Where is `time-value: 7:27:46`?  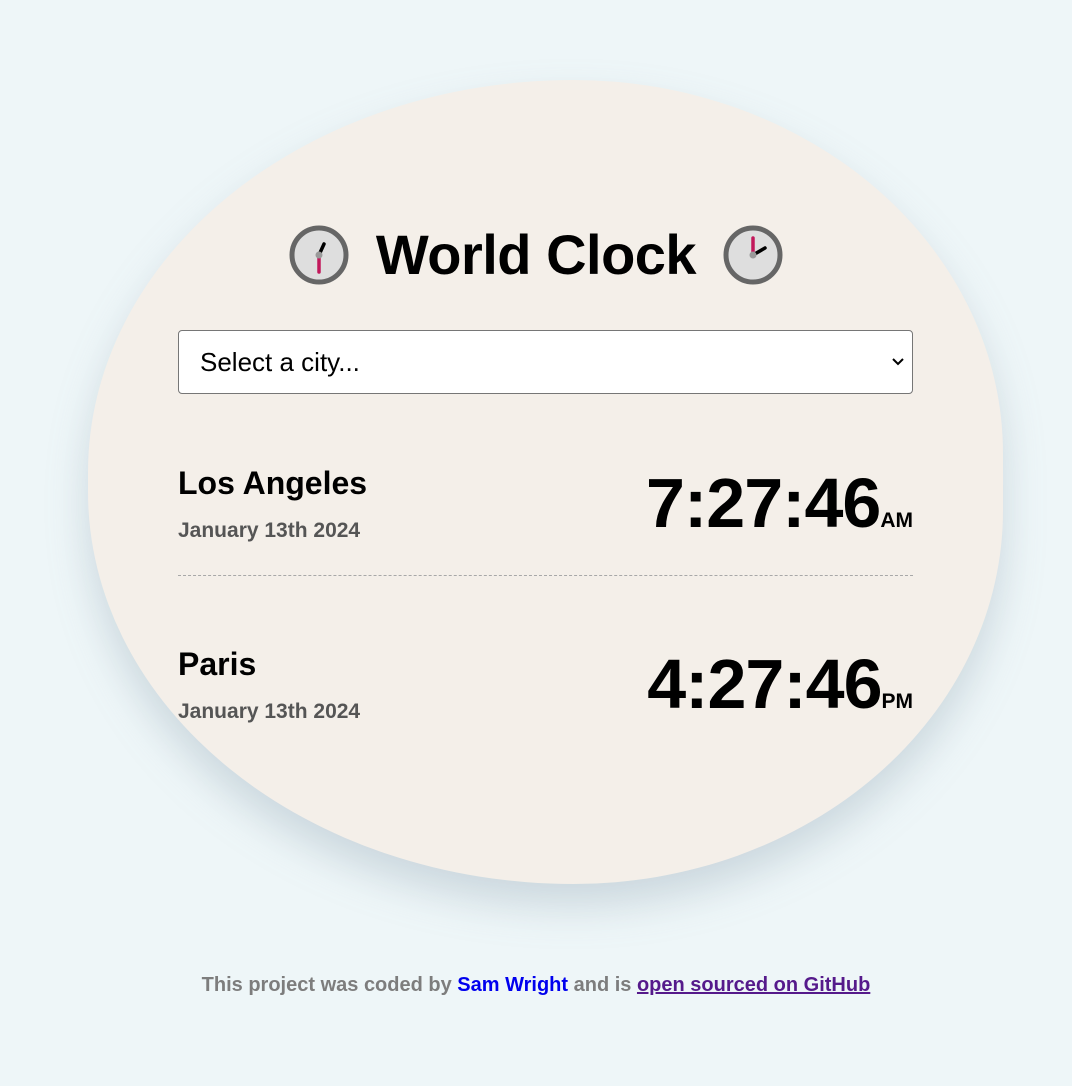
time-value: 7:27:46 is located at coordinates (763, 503).